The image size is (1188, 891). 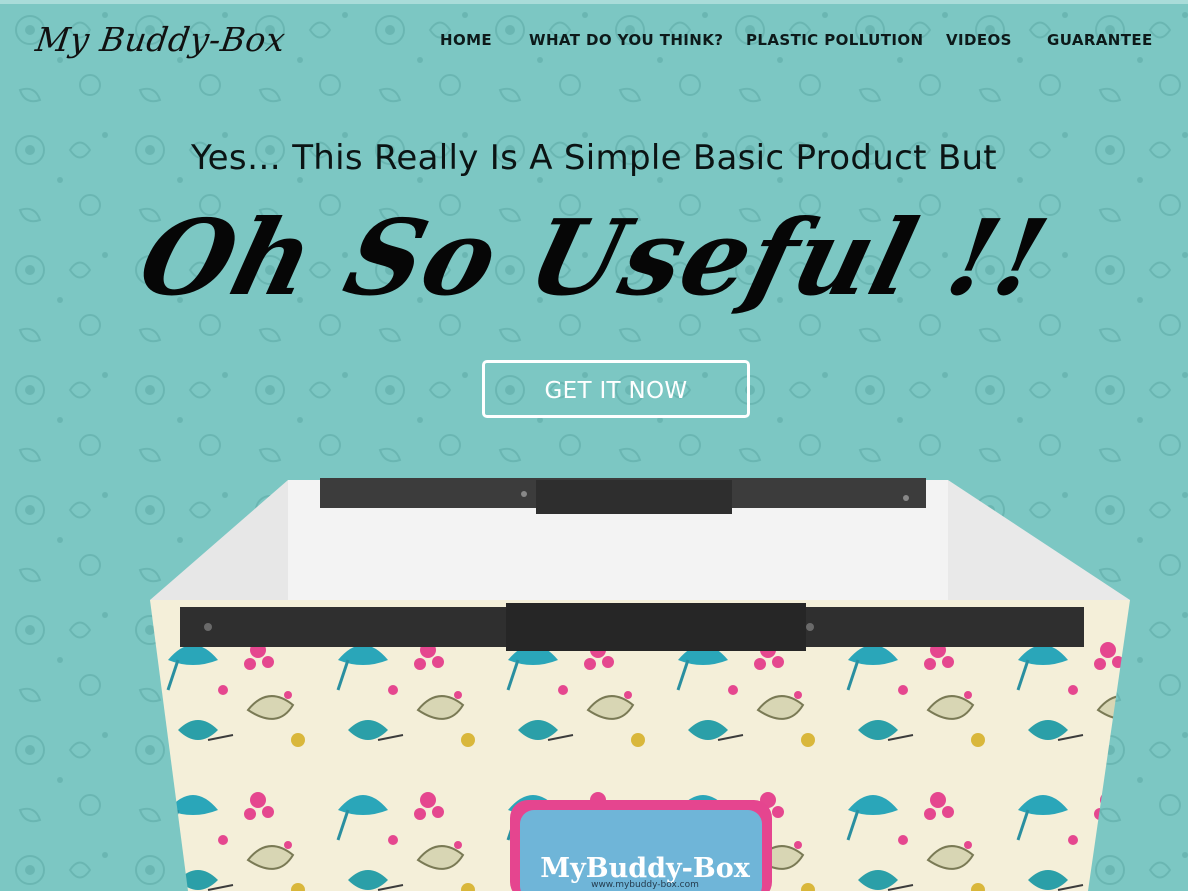 What do you see at coordinates (594, 257) in the screenshot?
I see `hero-tagline: Oh So Useful !!` at bounding box center [594, 257].